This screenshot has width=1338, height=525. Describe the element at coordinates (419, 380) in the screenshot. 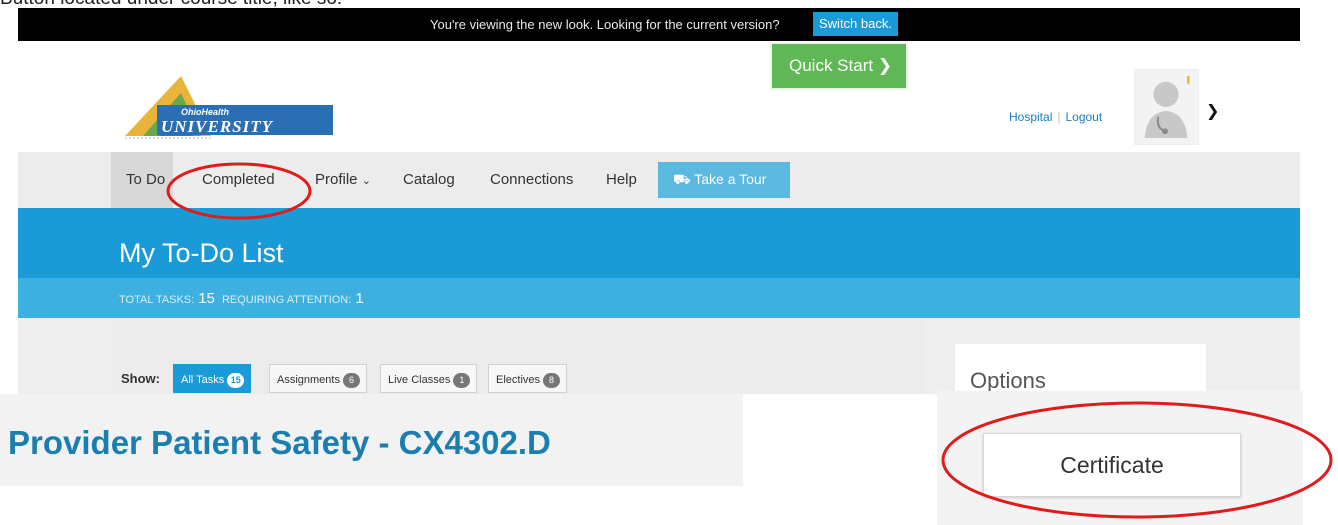

I see `filter-label: Live Classes` at that location.